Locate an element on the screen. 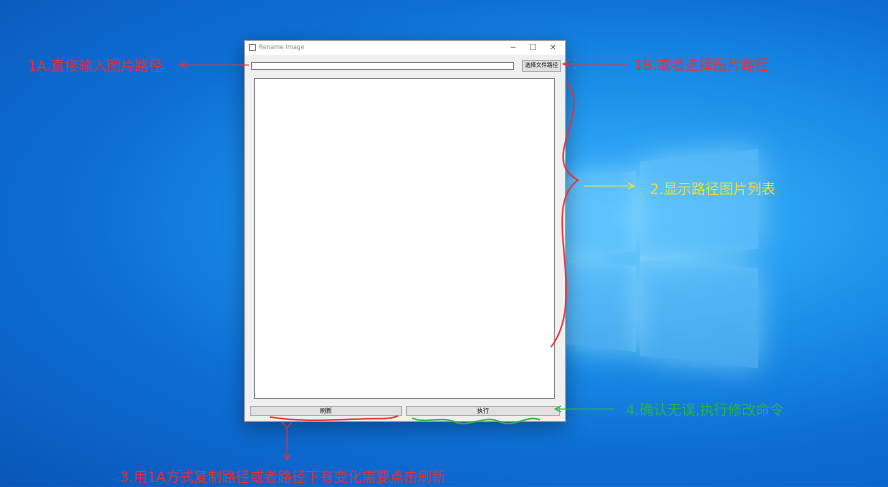  annotation-underline-refresh is located at coordinates (334, 418).